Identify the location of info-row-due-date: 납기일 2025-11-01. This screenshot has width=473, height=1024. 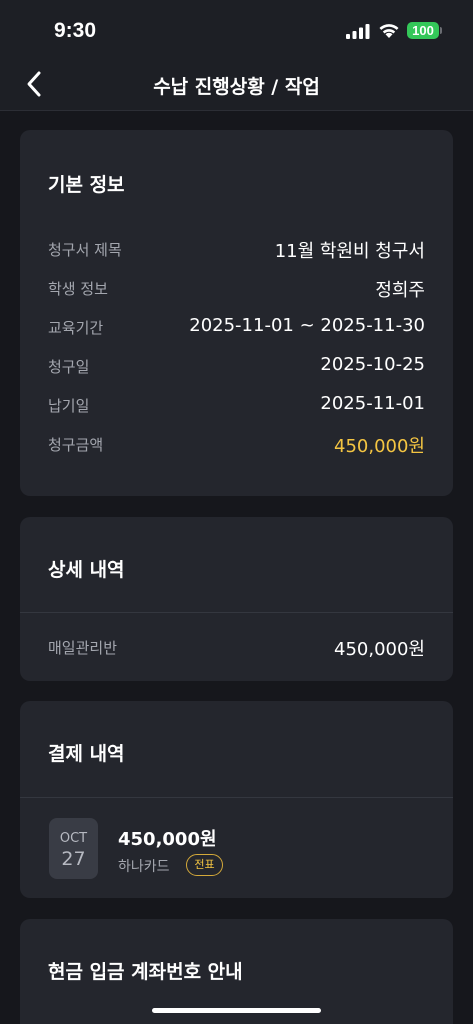
(236, 406).